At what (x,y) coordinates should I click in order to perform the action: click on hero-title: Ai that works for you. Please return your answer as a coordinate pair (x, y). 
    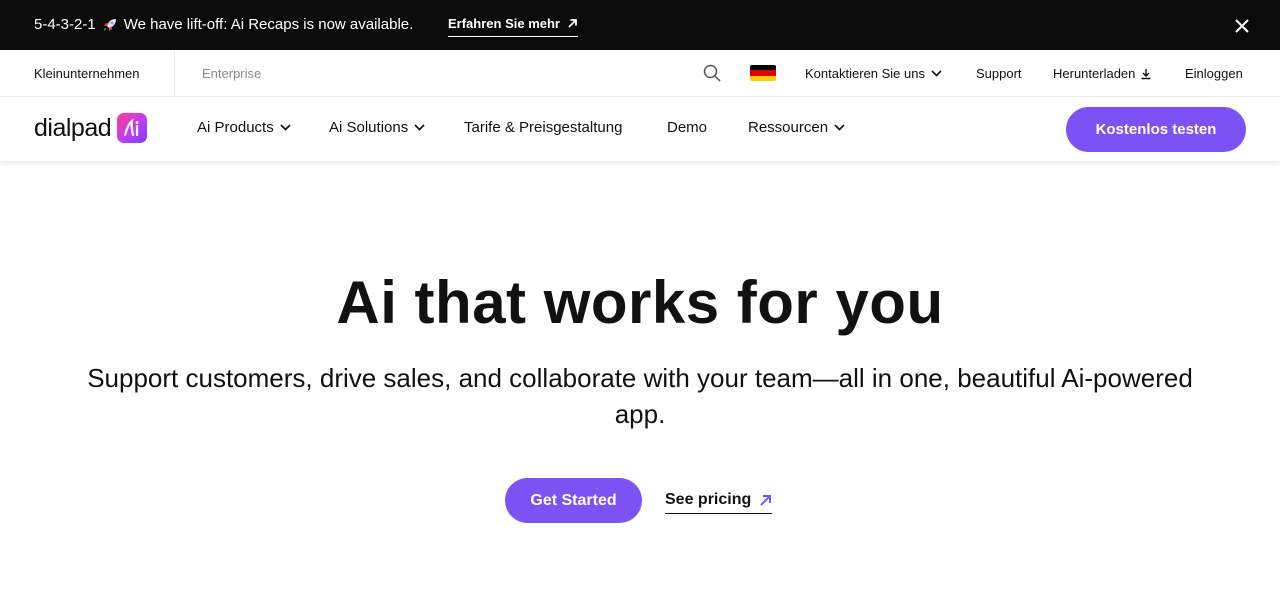
    Looking at the image, I should click on (640, 302).